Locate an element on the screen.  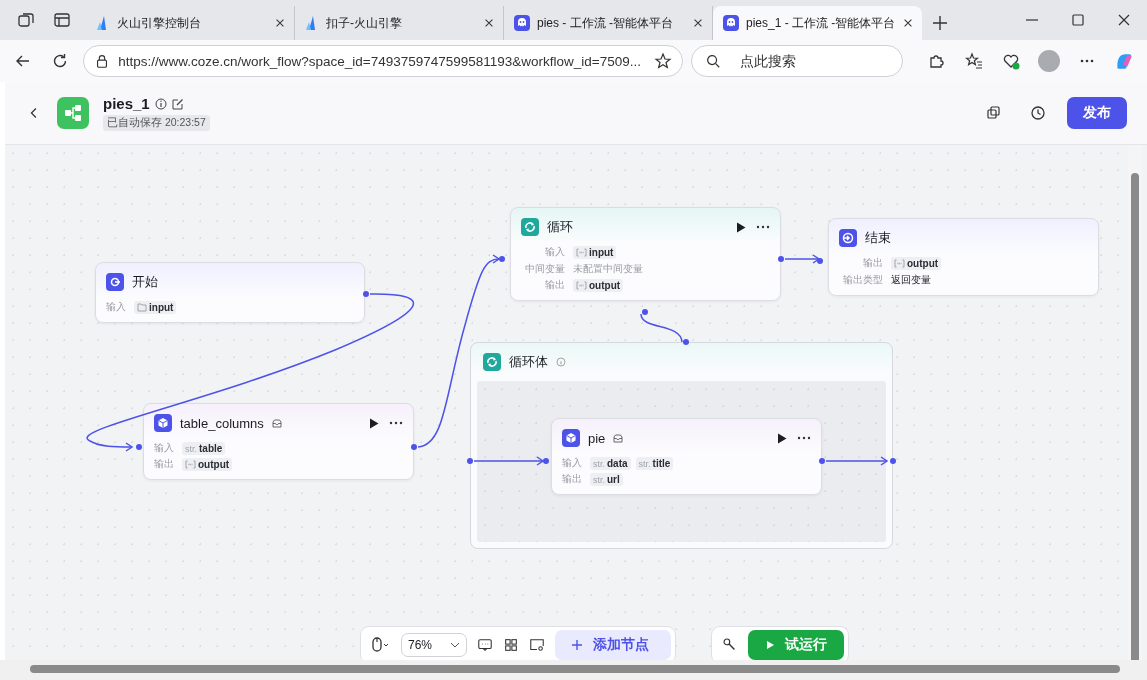
add-node-button: 添加节点 is located at coordinates (613, 645).